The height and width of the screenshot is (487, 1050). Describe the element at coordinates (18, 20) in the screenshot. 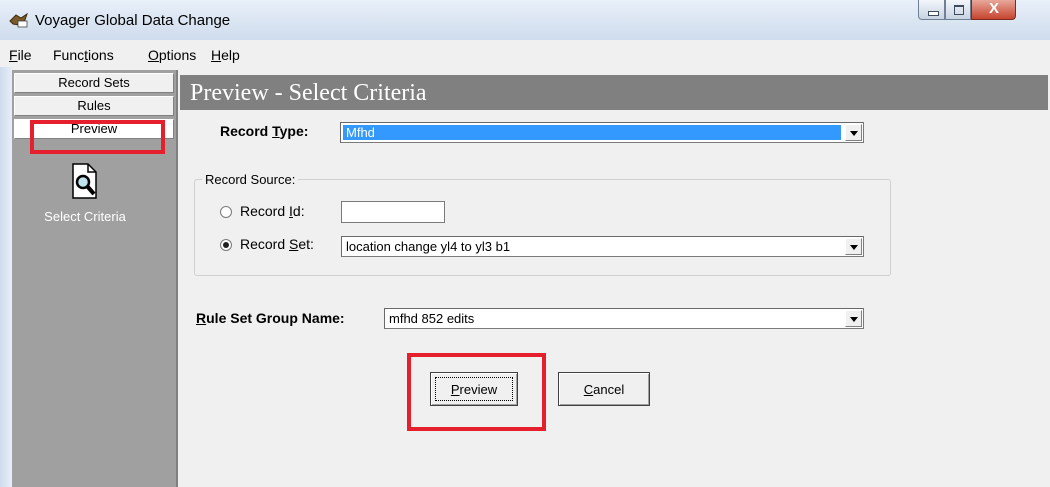

I see `app-icon` at that location.